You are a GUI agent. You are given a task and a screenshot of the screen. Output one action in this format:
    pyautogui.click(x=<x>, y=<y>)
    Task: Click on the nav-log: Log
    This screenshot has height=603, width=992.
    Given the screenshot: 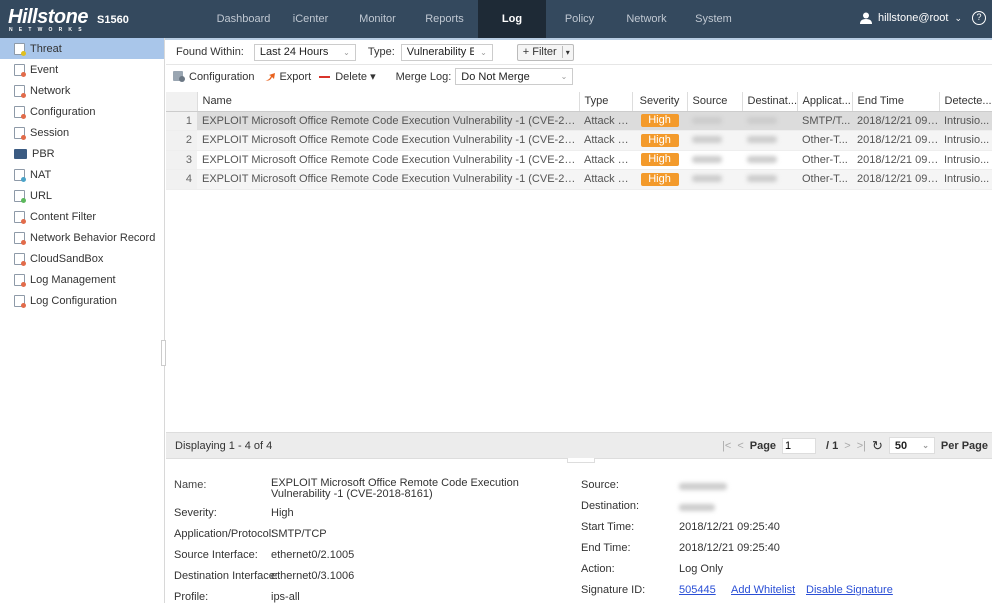 What is the action you would take?
    pyautogui.click(x=512, y=19)
    